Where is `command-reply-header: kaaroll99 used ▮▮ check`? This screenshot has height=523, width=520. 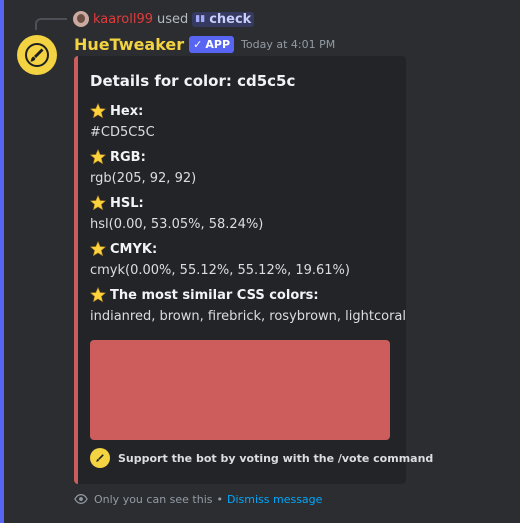 command-reply-header: kaaroll99 used ▮▮ check is located at coordinates (164, 19).